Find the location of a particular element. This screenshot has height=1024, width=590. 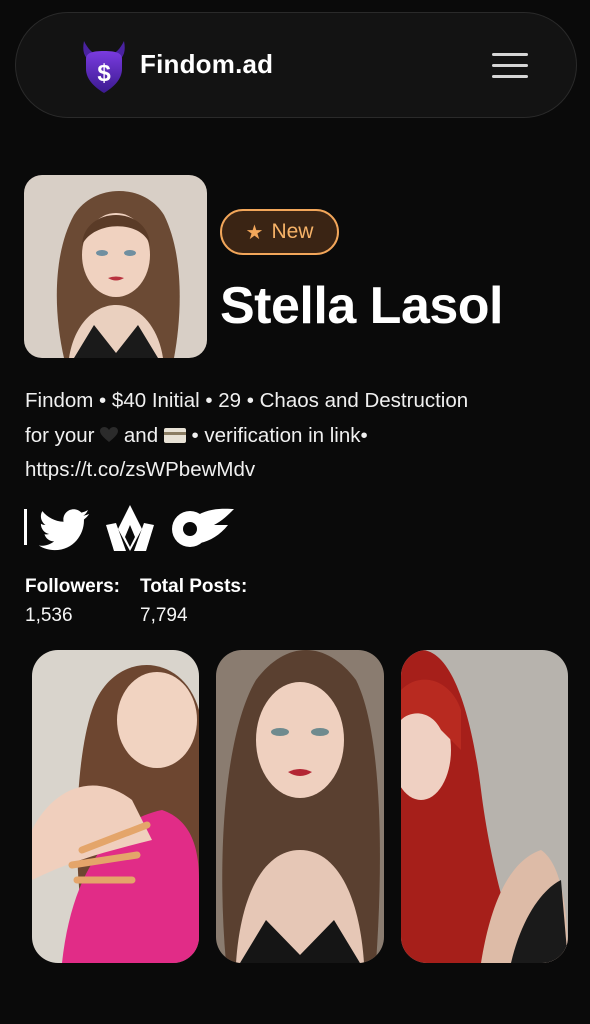

bio-text: and is located at coordinates (141, 435).